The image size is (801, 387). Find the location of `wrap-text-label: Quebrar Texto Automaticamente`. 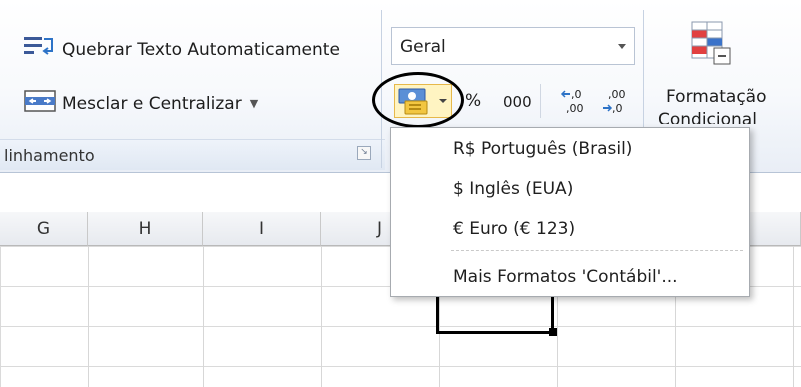

wrap-text-label: Quebrar Texto Automaticamente is located at coordinates (201, 49).